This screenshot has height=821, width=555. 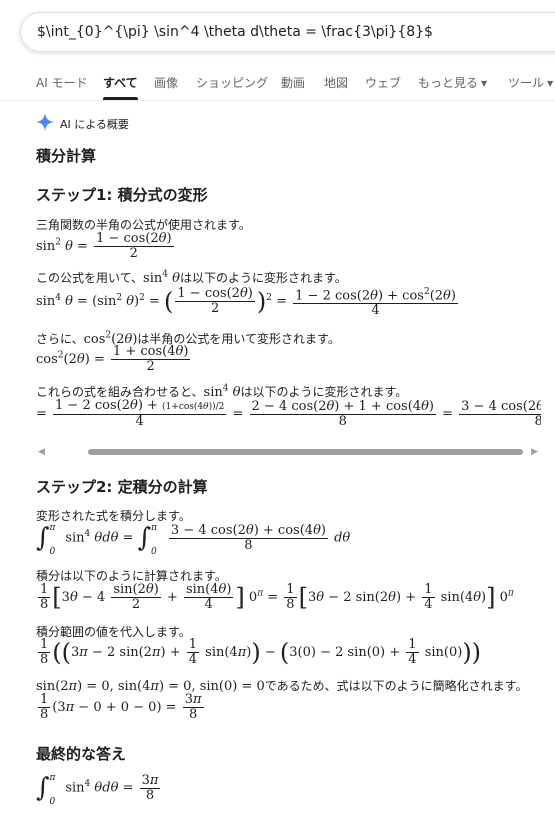 What do you see at coordinates (121, 707) in the screenshot?
I see `eq-simplified: 1 8 (3π − 0 + 0 − 0) = 3π 8` at bounding box center [121, 707].